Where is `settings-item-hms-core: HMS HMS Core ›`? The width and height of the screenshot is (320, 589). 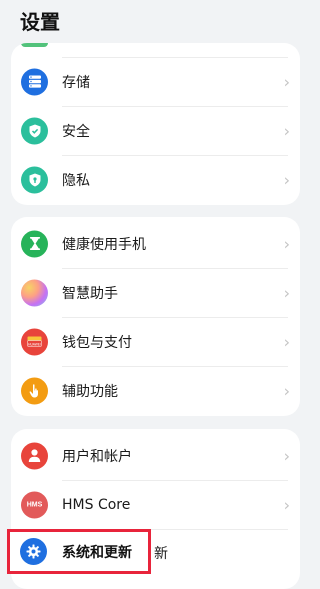 settings-item-hms-core: HMS HMS Core › is located at coordinates (155, 504).